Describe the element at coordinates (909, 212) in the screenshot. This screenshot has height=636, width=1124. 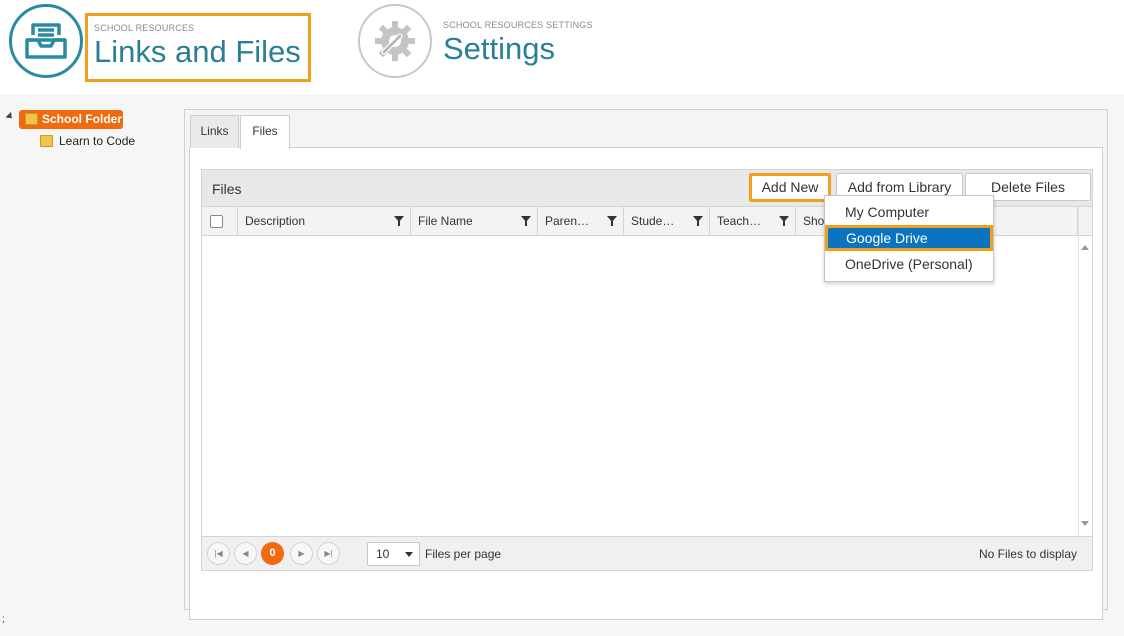
I see `menu-item-my-computer: My Computer` at that location.